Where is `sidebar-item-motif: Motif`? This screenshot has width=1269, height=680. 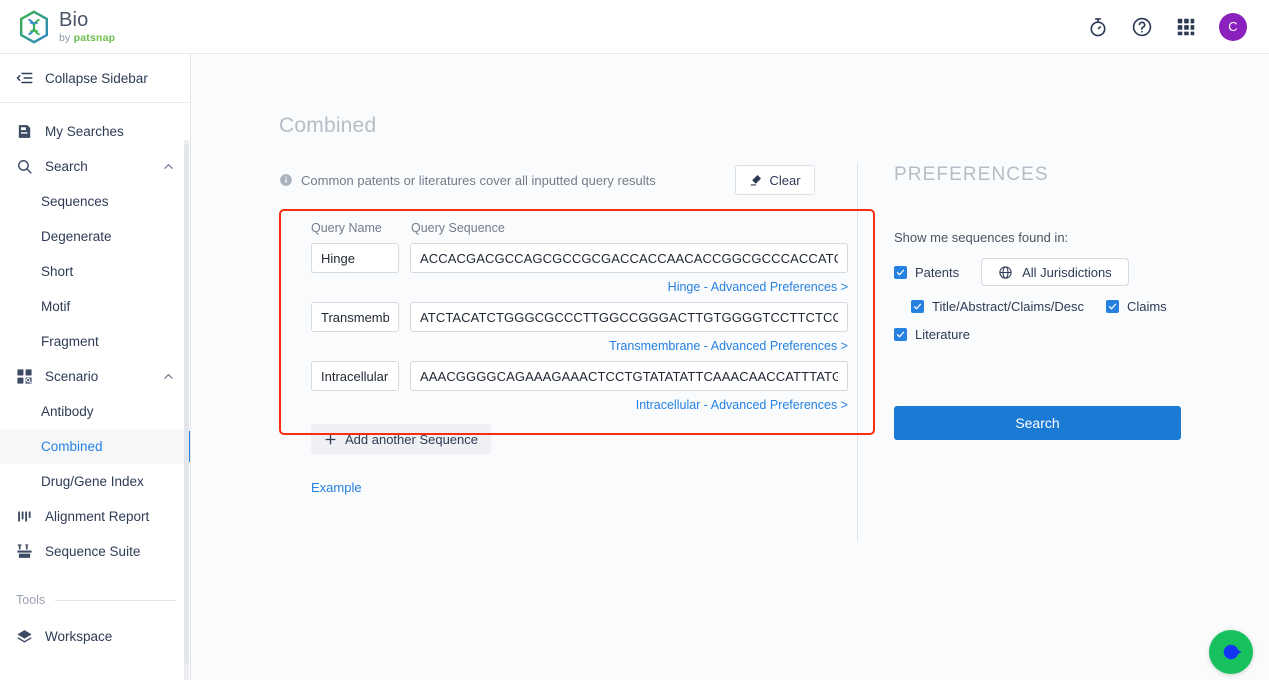 sidebar-item-motif: Motif is located at coordinates (95, 306).